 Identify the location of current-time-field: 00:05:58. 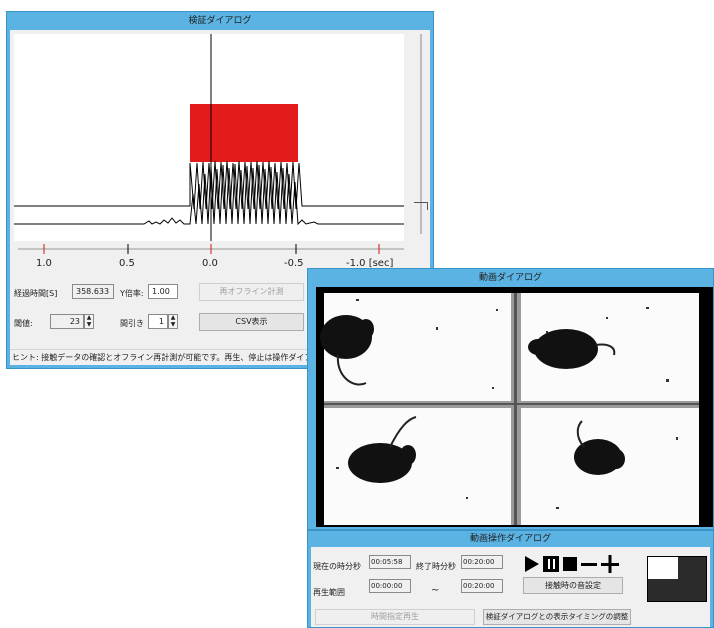
(390, 562).